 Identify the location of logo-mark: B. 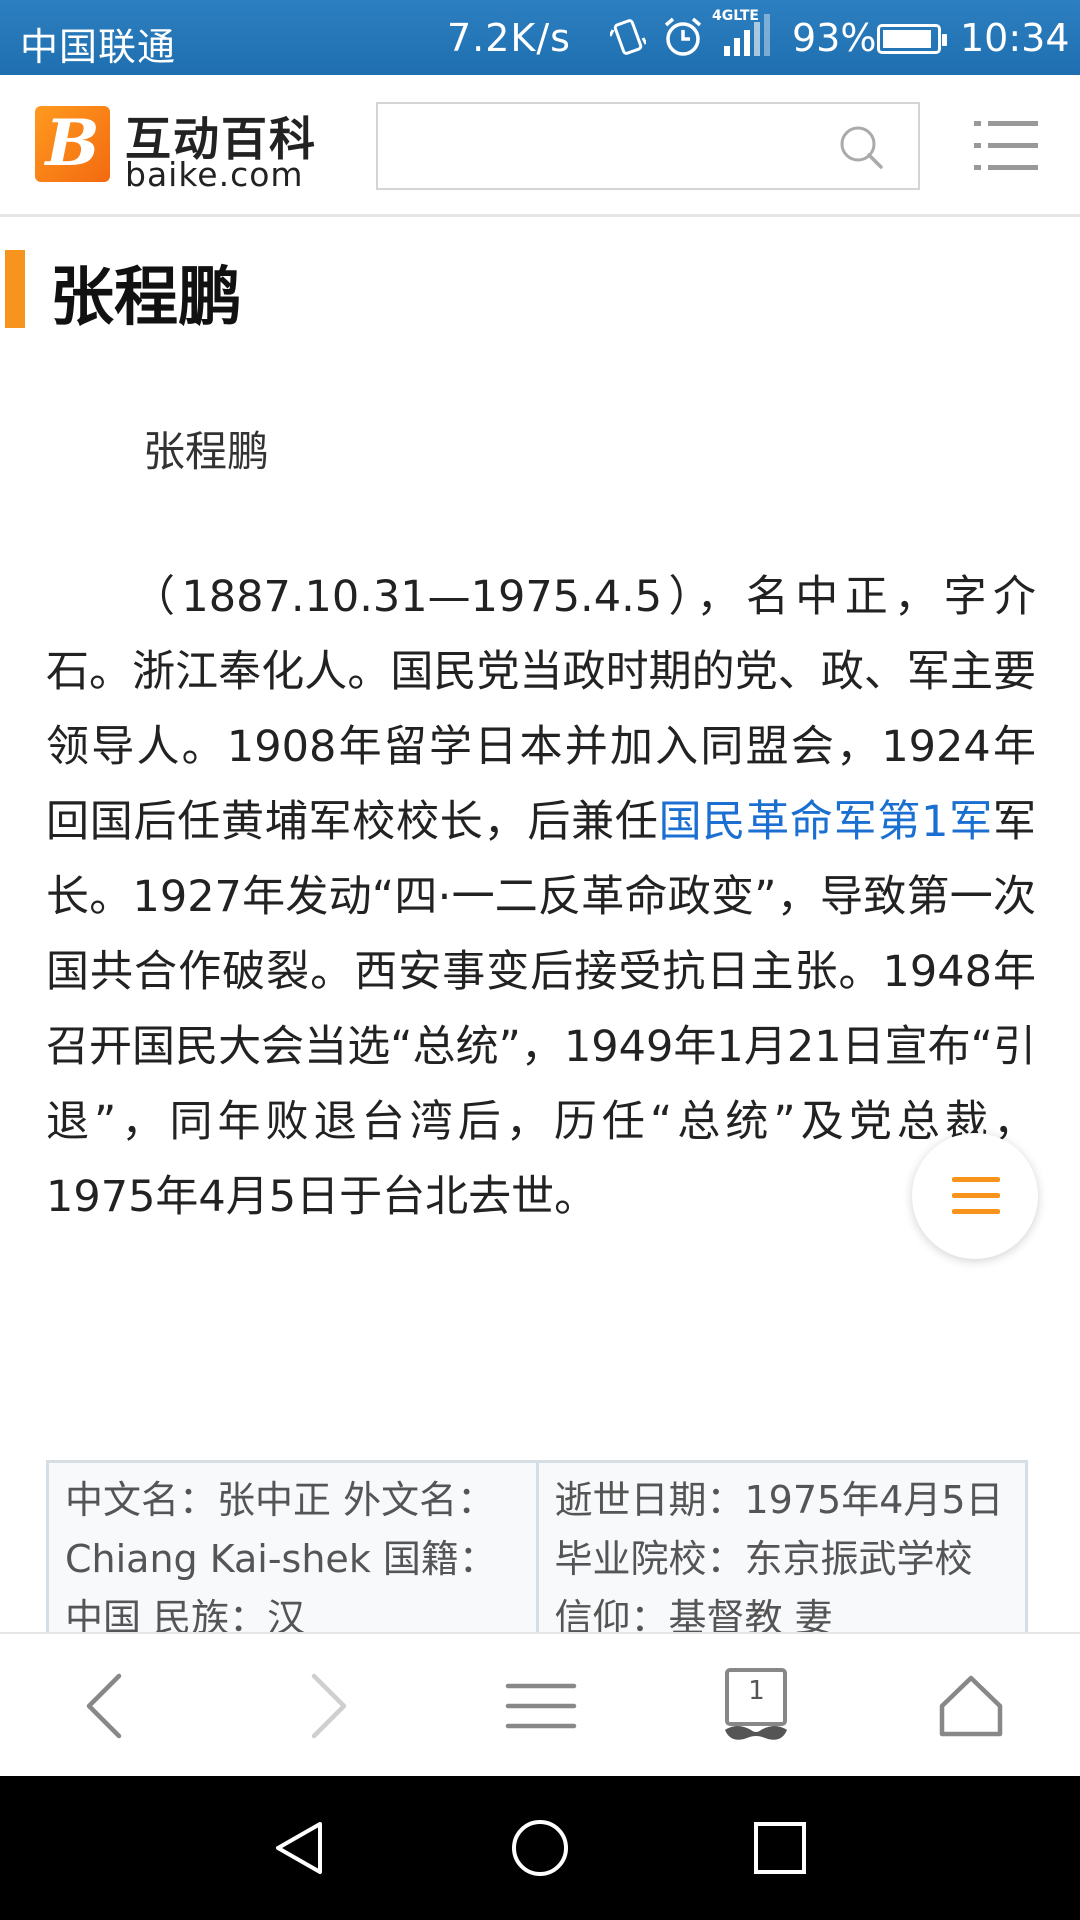
(72, 144).